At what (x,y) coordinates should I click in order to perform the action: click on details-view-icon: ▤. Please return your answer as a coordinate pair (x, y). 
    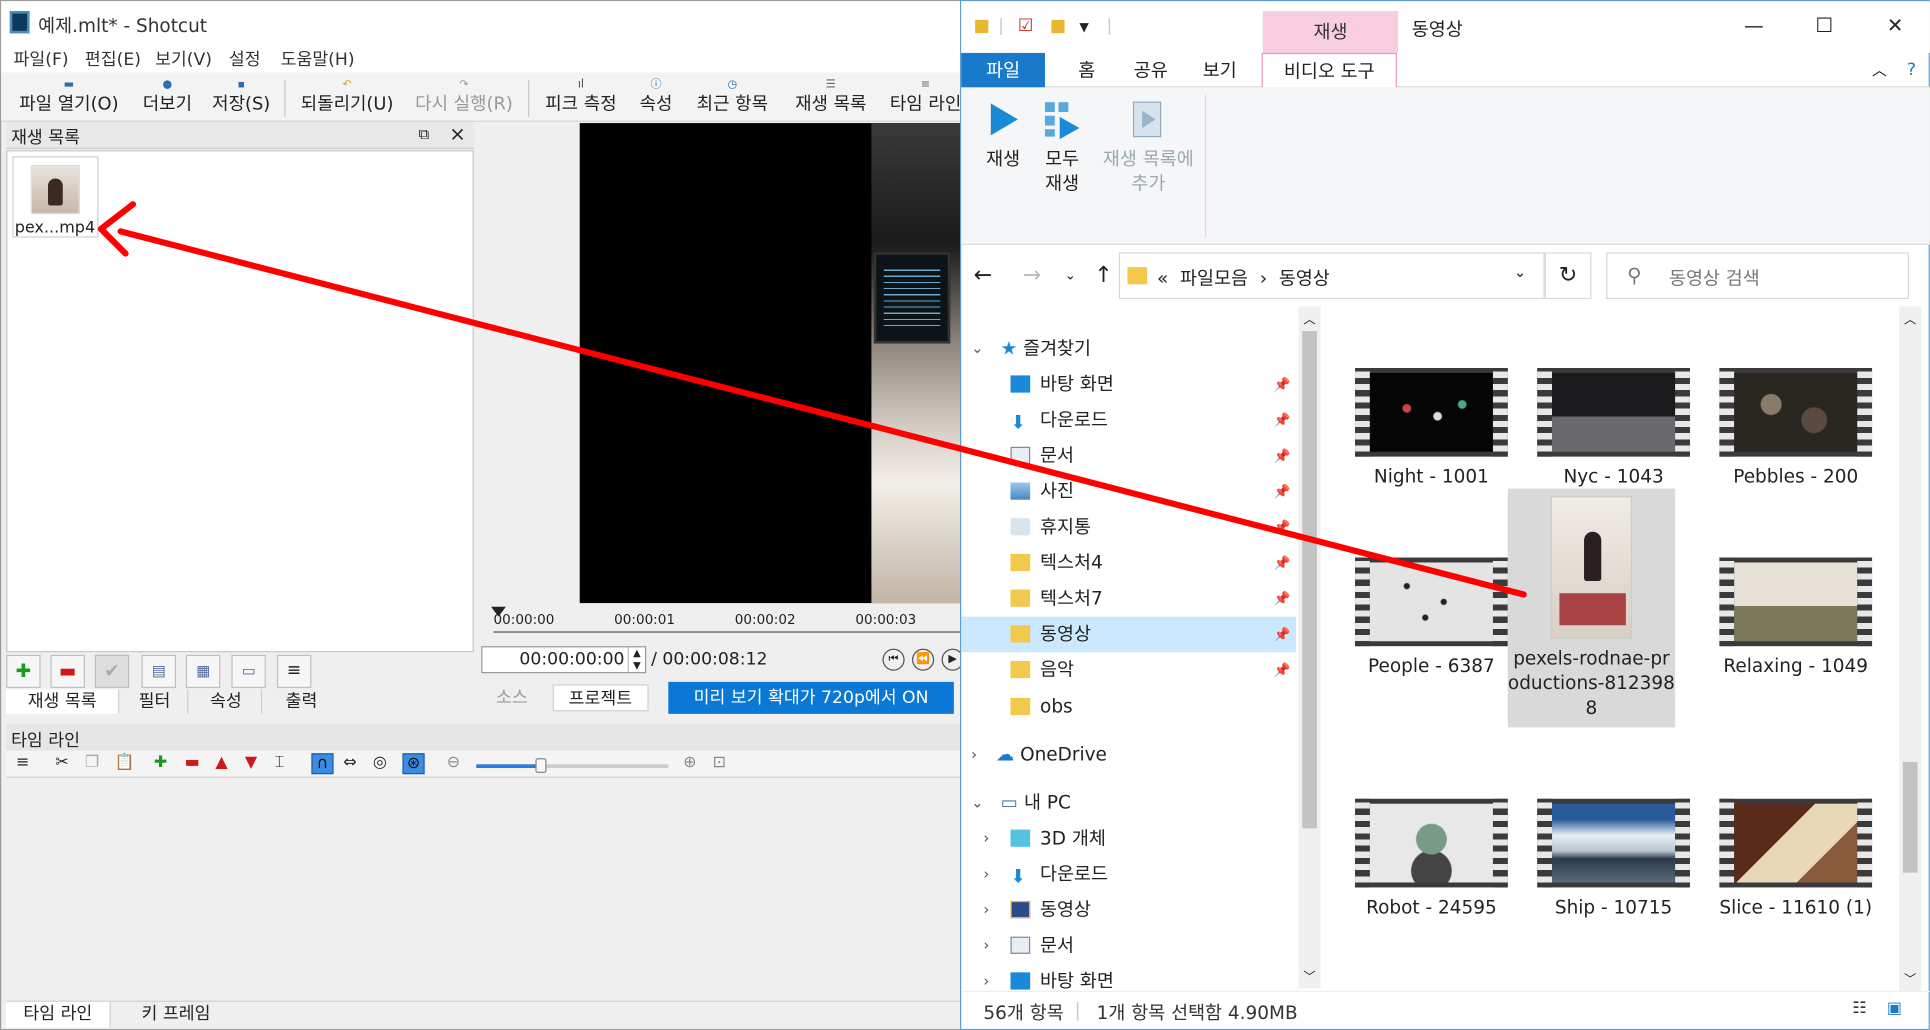
    Looking at the image, I should click on (159, 671).